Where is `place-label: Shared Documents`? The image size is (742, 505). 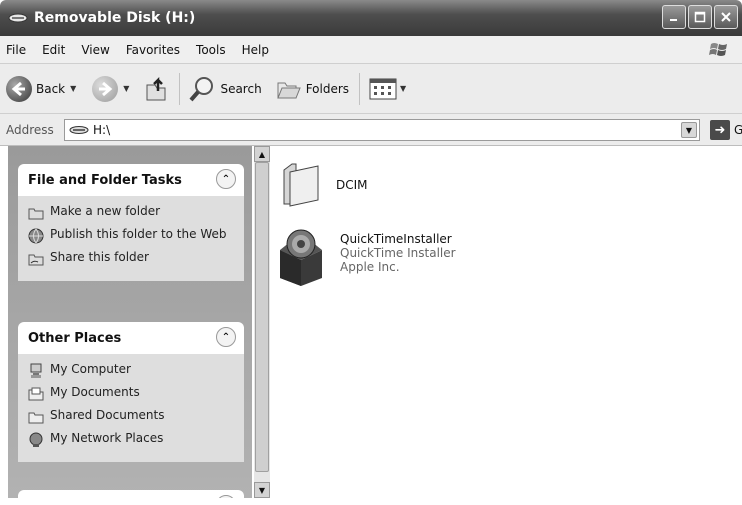 place-label: Shared Documents is located at coordinates (107, 415).